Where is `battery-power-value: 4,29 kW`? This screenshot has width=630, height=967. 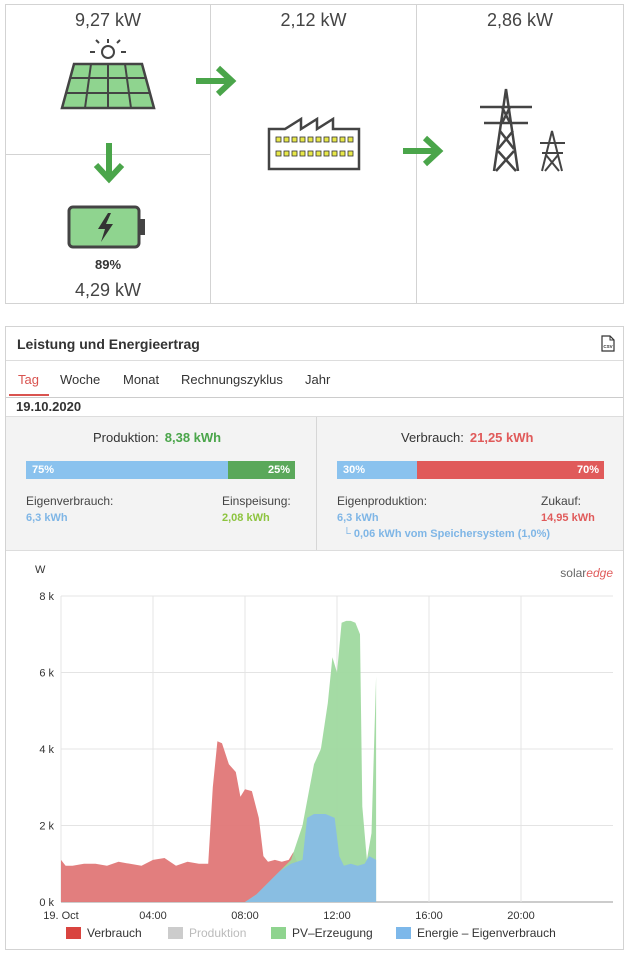
battery-power-value: 4,29 kW is located at coordinates (108, 290).